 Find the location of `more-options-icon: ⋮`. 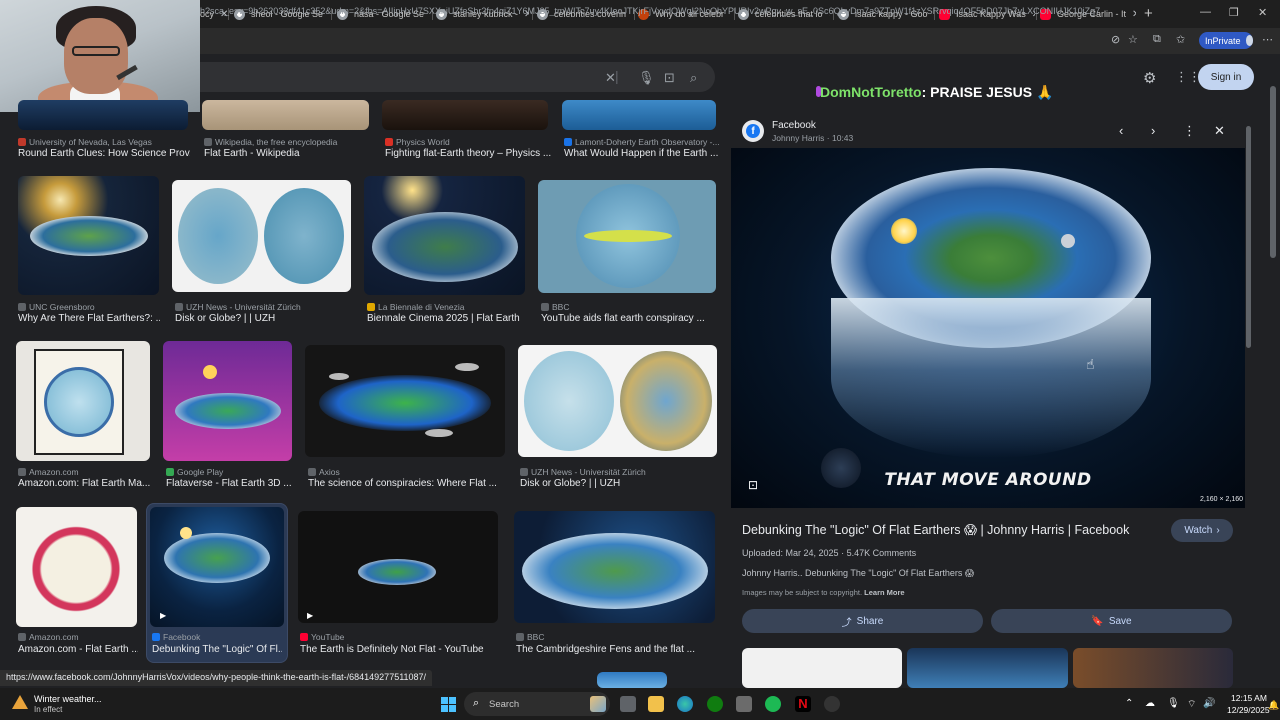

more-options-icon: ⋮ is located at coordinates (1189, 131).